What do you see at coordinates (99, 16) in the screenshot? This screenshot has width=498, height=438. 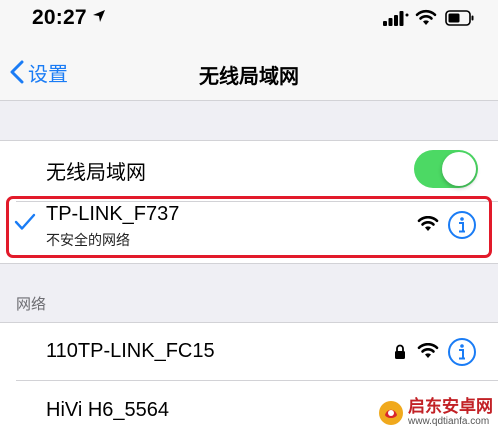 I see `location-arrow-icon` at bounding box center [99, 16].